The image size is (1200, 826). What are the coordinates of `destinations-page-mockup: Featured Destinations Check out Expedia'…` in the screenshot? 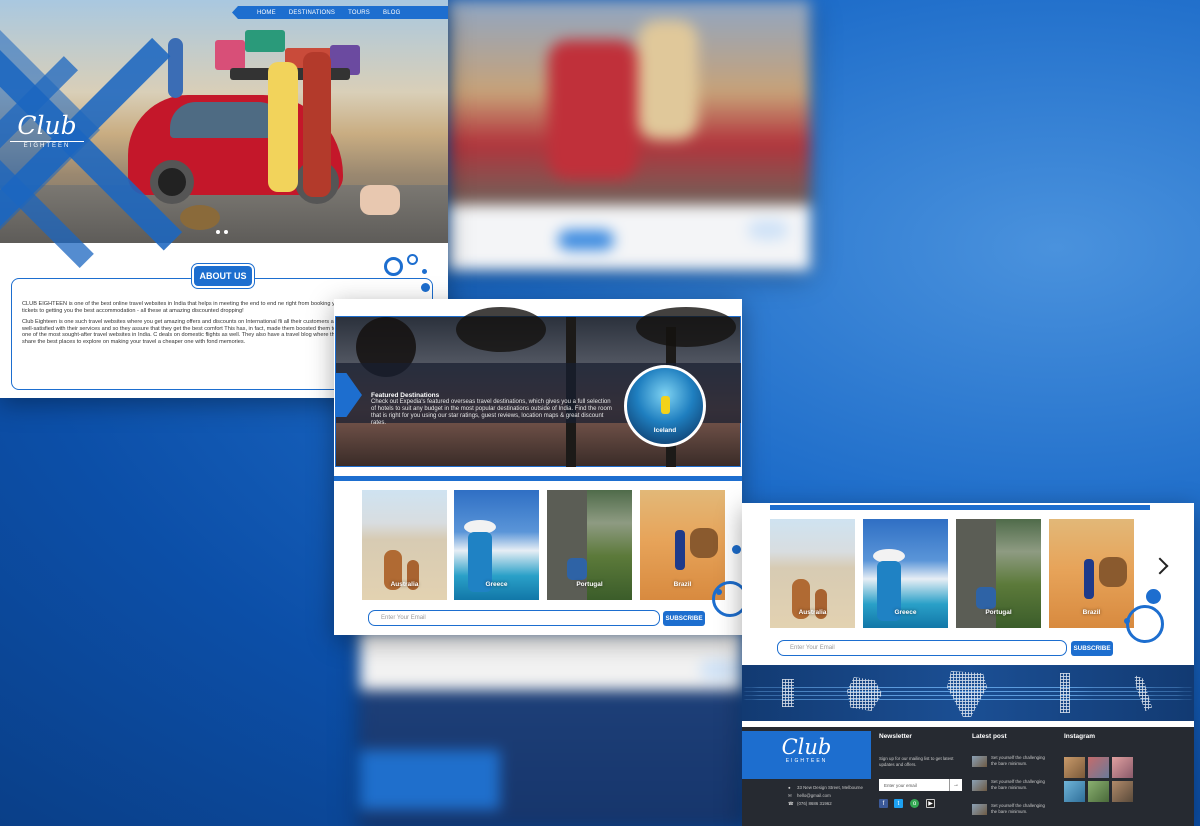 It's located at (538, 467).